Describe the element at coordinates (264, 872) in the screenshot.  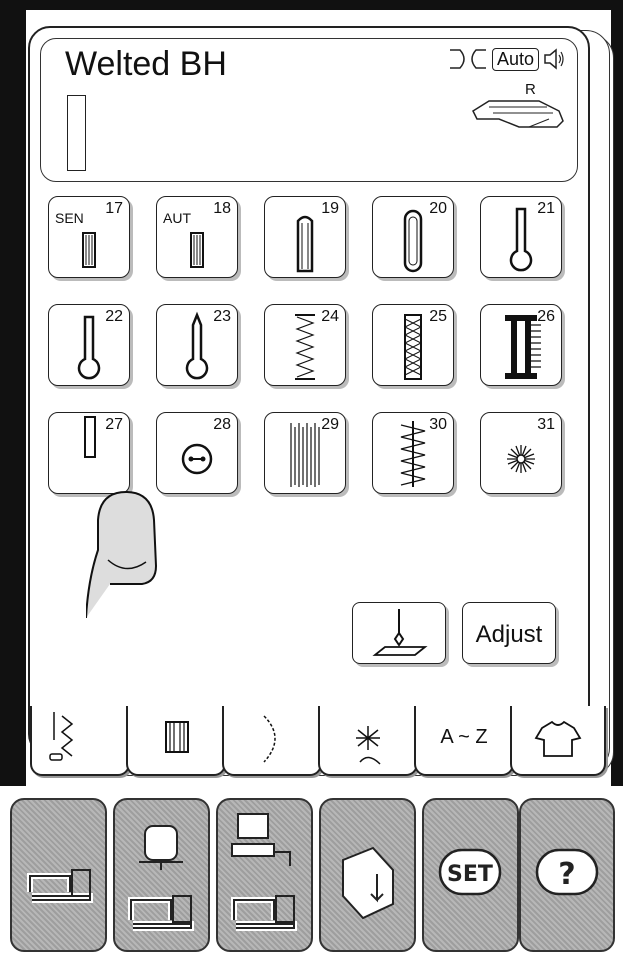
I see `computer-to-machine-icon` at that location.